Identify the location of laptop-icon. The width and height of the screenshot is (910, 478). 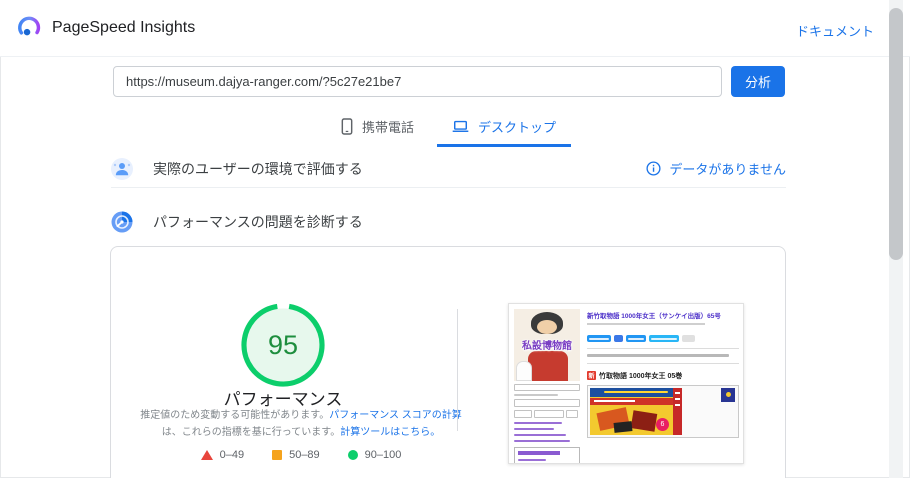
(460, 126).